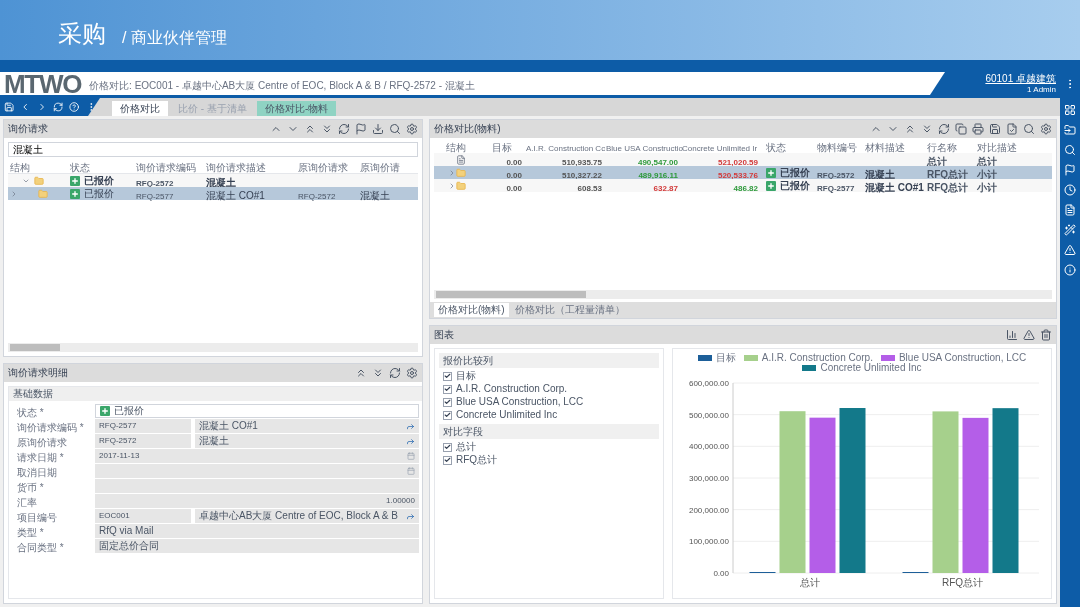 The image size is (1080, 607). What do you see at coordinates (235, 195) in the screenshot?
I see `table-cell: 混凝土 CO#1` at bounding box center [235, 195].